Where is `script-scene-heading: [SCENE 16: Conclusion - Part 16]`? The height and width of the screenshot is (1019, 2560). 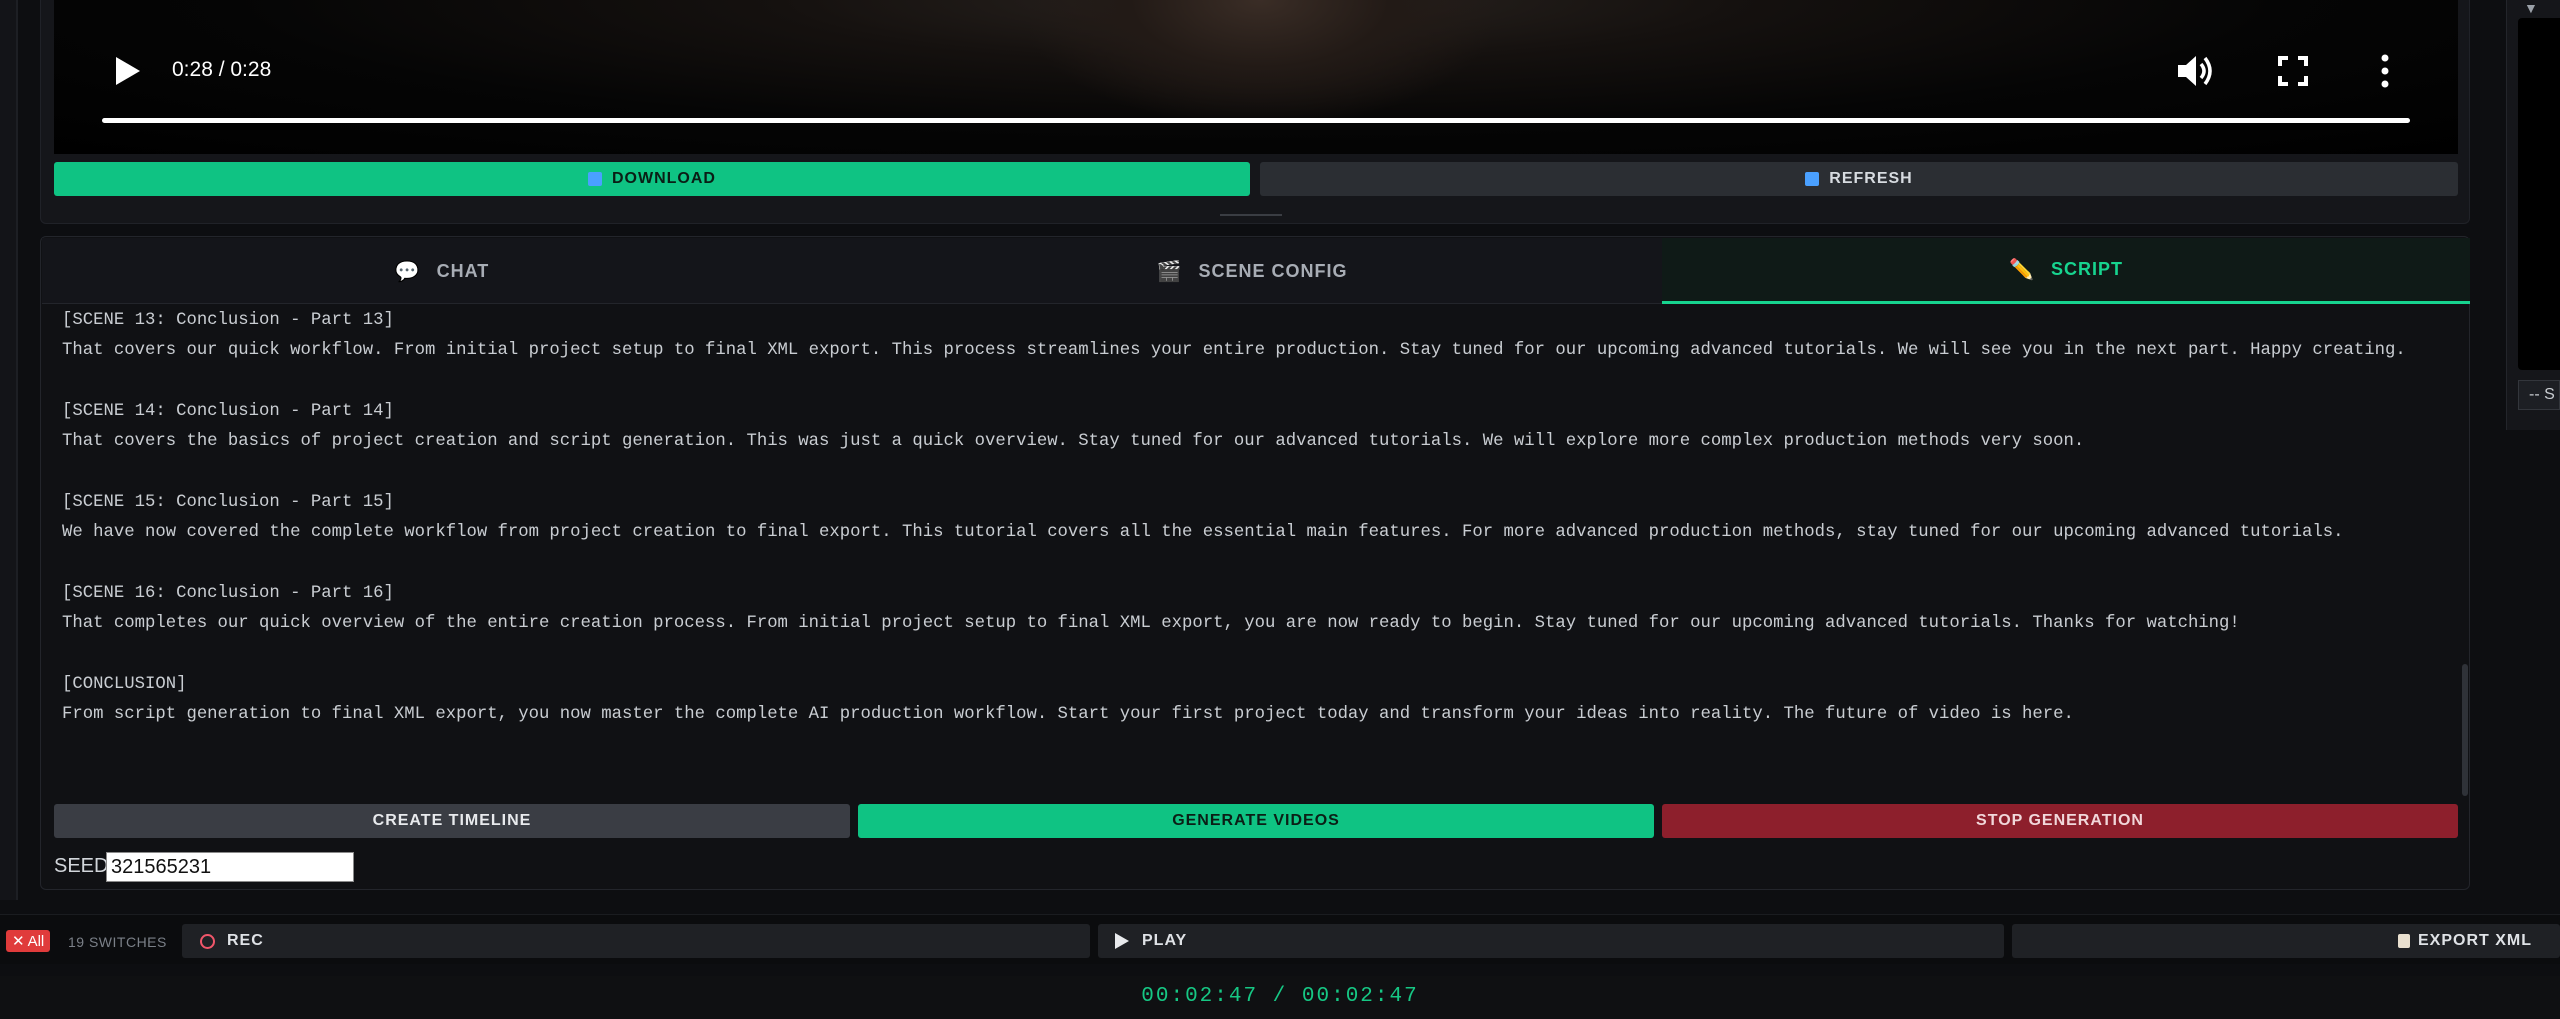 script-scene-heading: [SCENE 16: Conclusion - Part 16] is located at coordinates (228, 593).